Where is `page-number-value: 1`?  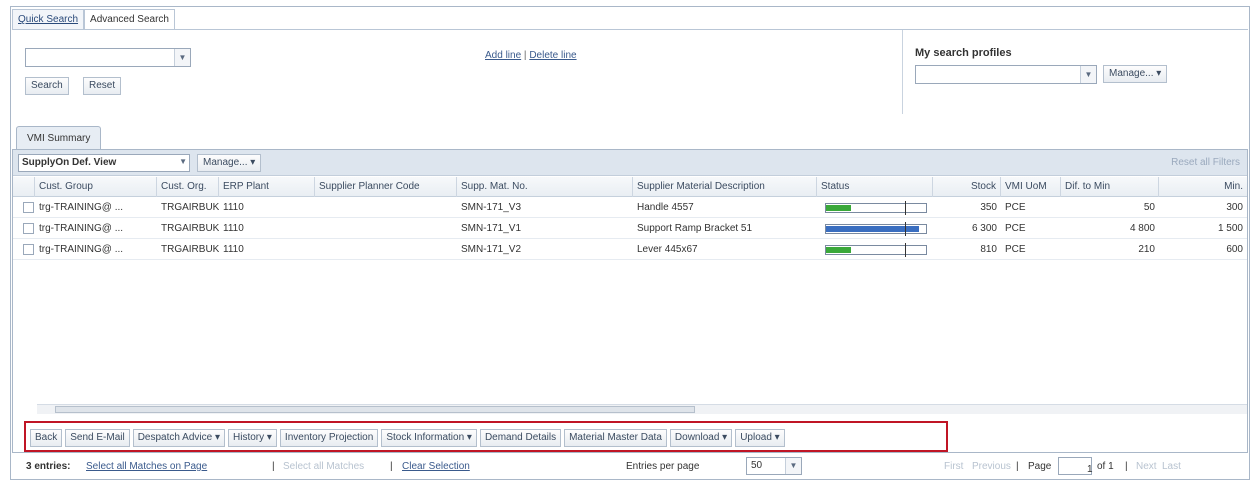 page-number-value: 1 is located at coordinates (1090, 469).